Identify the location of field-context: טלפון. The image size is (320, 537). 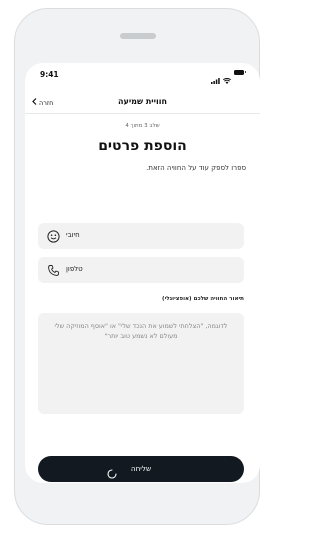
(141, 270).